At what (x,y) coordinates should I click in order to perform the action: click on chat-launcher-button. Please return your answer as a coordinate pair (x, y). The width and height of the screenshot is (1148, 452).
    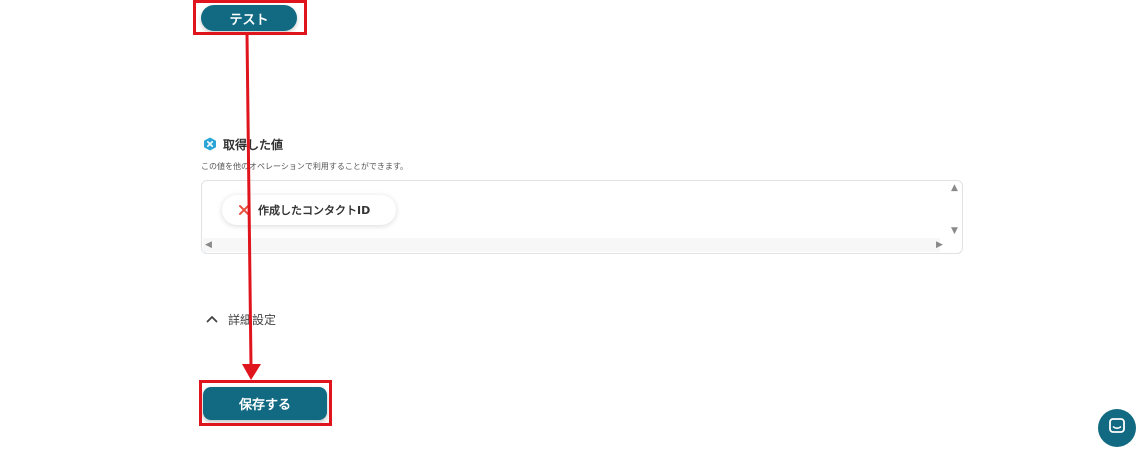
    Looking at the image, I should click on (1117, 428).